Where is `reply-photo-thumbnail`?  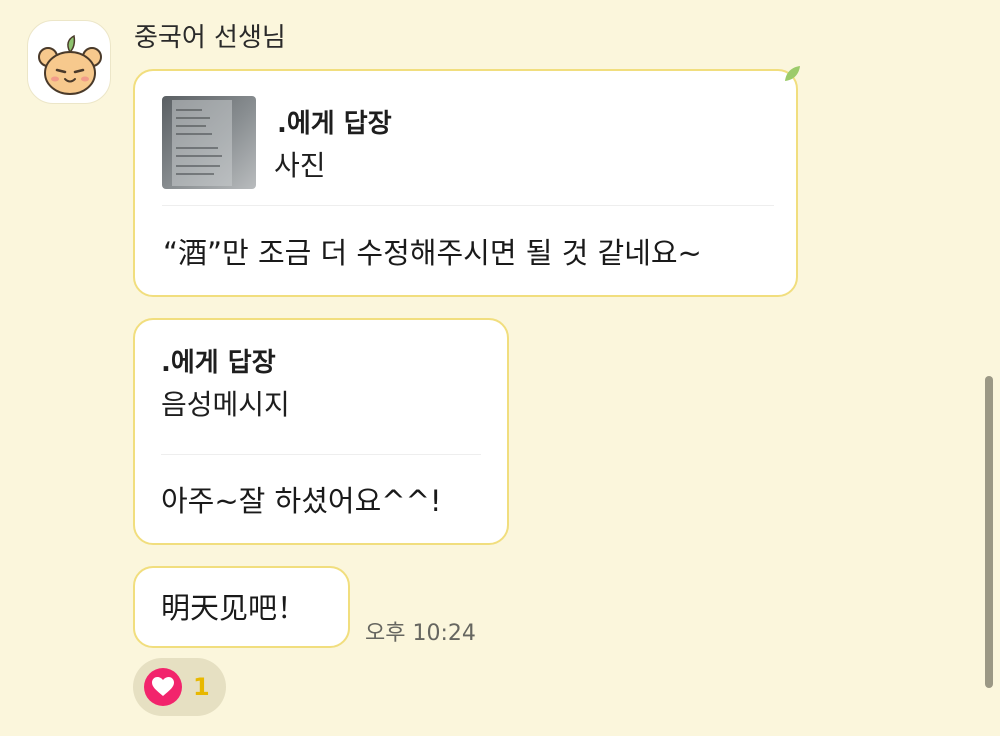 reply-photo-thumbnail is located at coordinates (209, 142).